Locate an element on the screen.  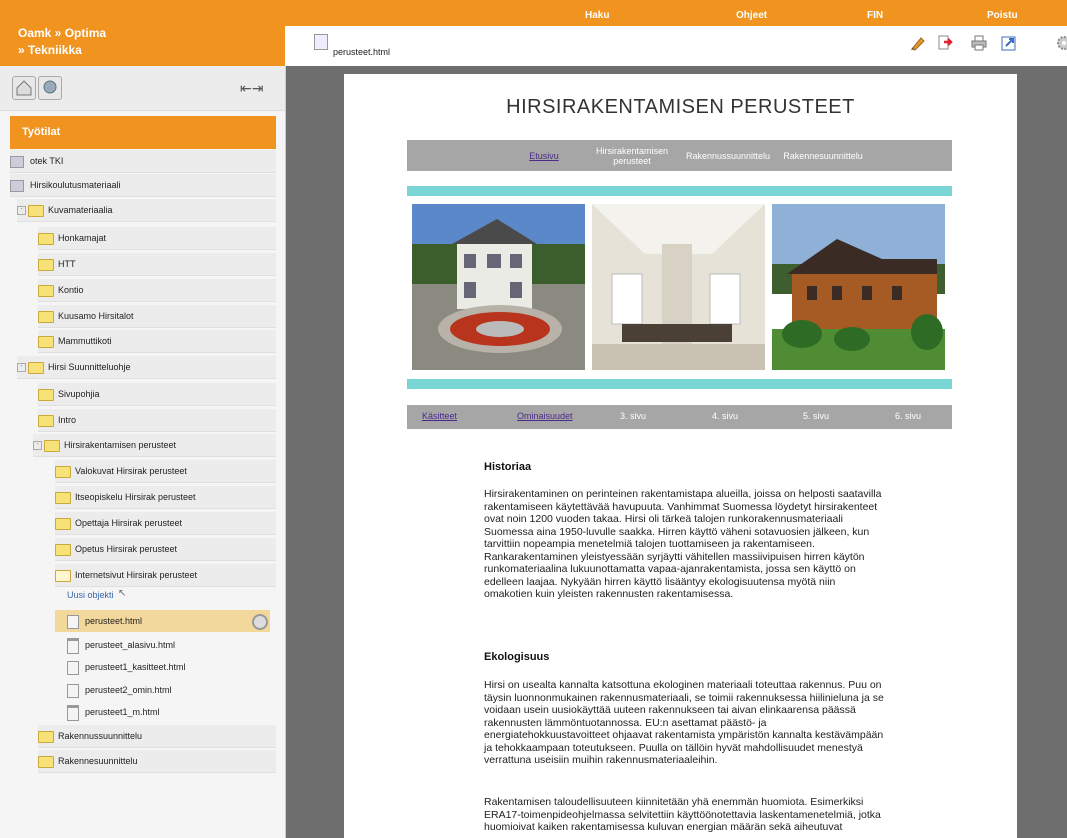
workspace-header: Työtilat is located at coordinates (143, 132).